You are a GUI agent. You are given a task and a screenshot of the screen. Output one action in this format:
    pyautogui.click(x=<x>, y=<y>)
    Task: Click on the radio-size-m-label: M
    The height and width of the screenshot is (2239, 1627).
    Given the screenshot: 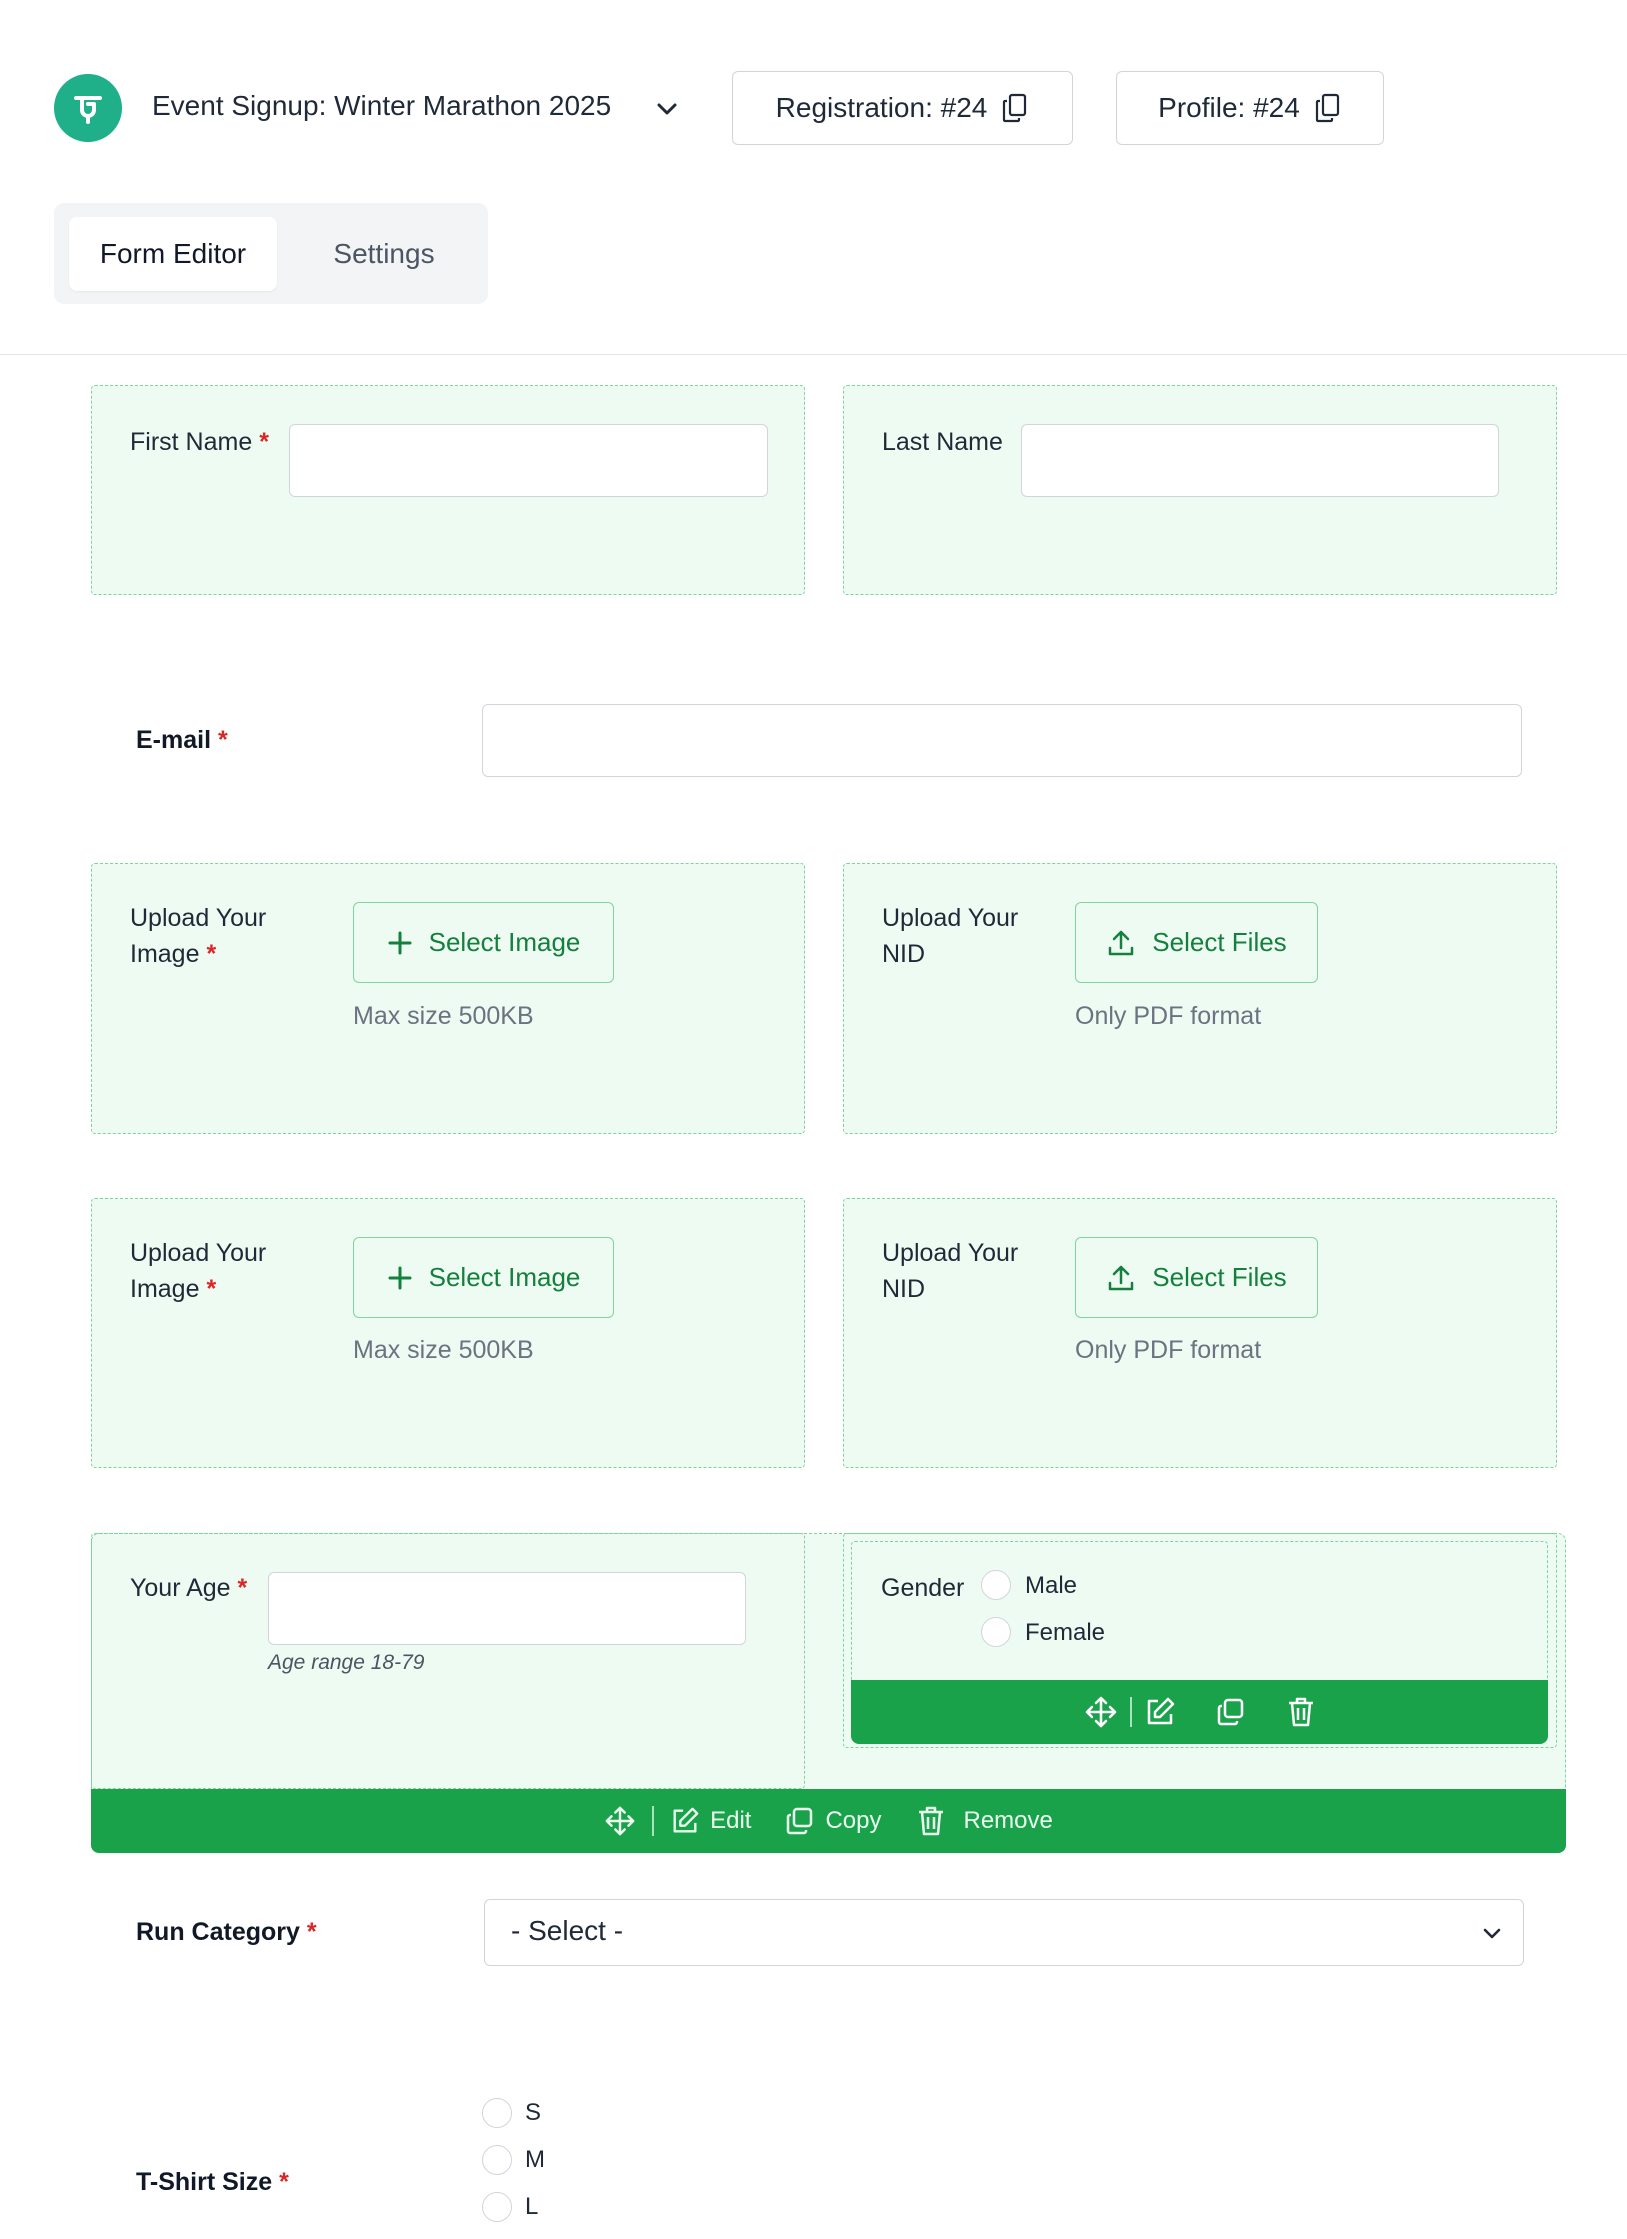 What is the action you would take?
    pyautogui.click(x=535, y=2159)
    